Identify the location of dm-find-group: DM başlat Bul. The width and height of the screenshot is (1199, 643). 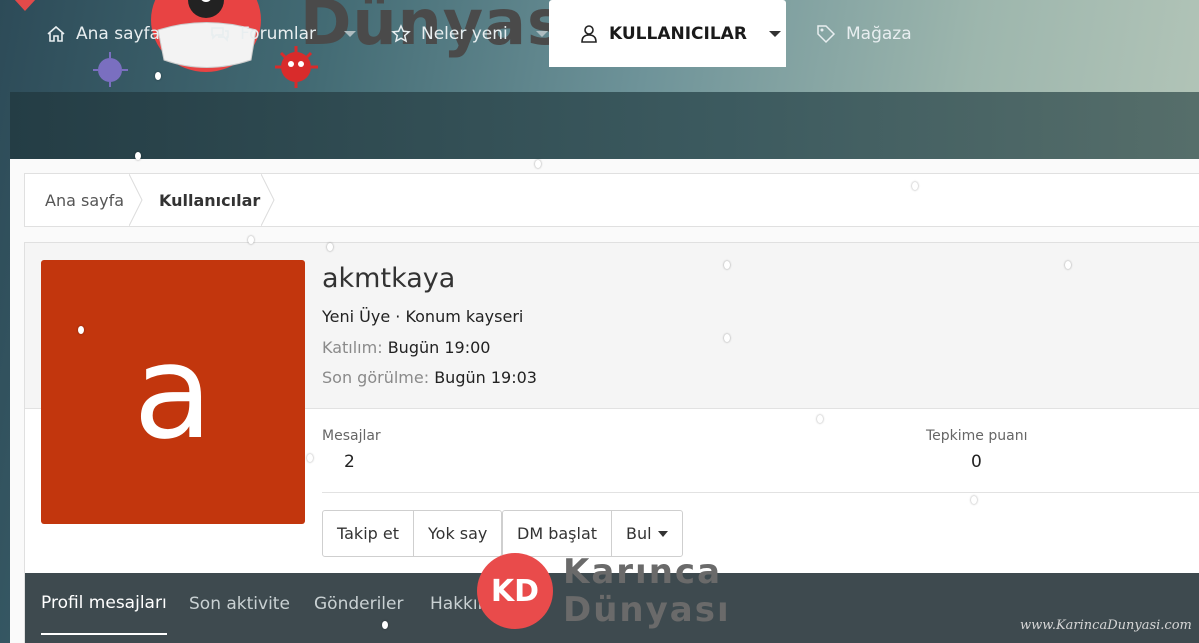
(592, 533).